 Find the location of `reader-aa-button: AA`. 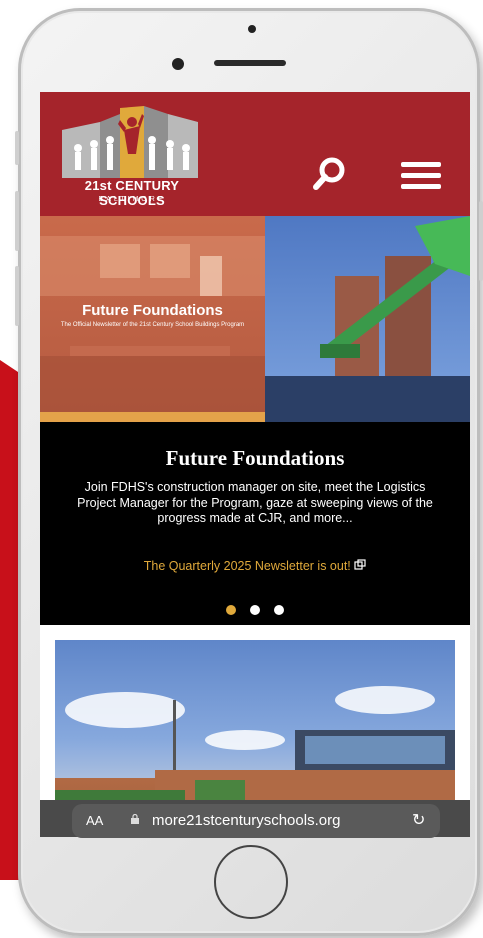

reader-aa-button: AA is located at coordinates (94, 820).